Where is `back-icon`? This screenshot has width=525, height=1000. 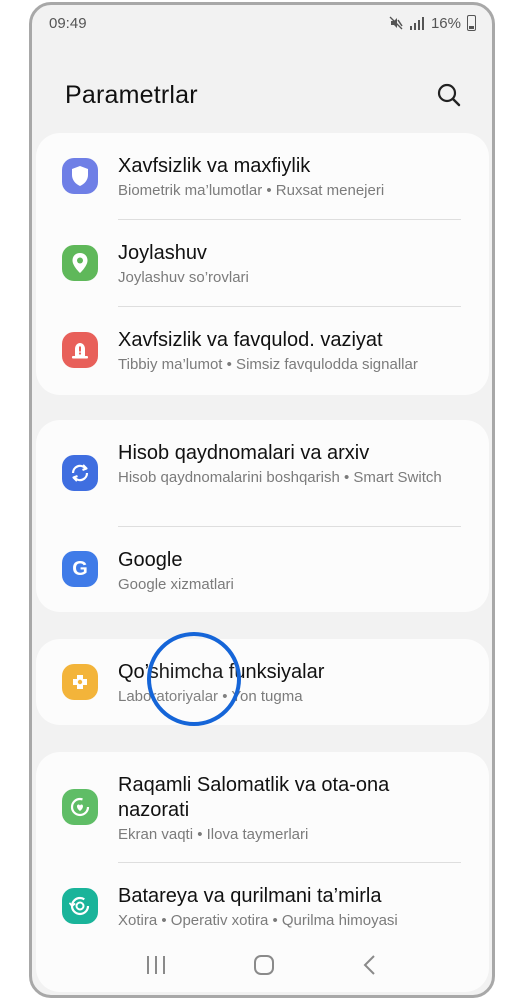 back-icon is located at coordinates (370, 965).